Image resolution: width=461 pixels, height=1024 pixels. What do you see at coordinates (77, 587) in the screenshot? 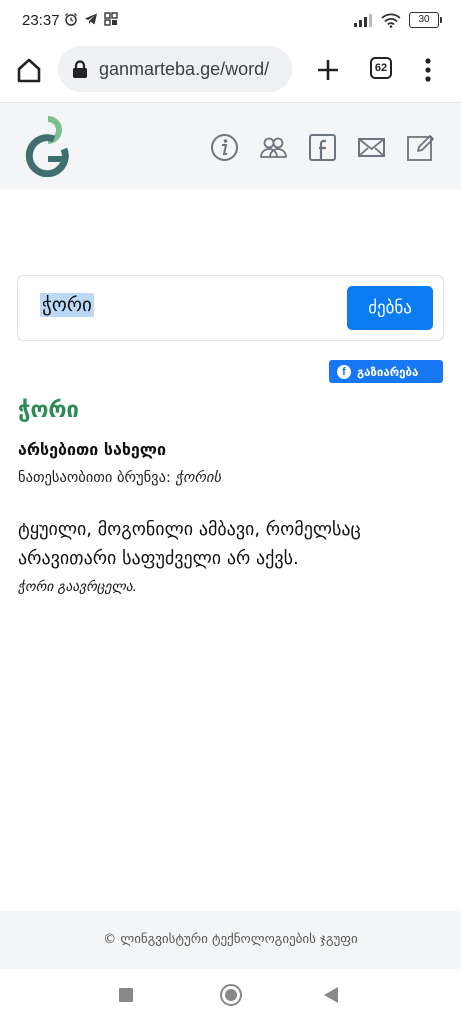
I see `usage-example: ჭორი გაავრცელა.` at bounding box center [77, 587].